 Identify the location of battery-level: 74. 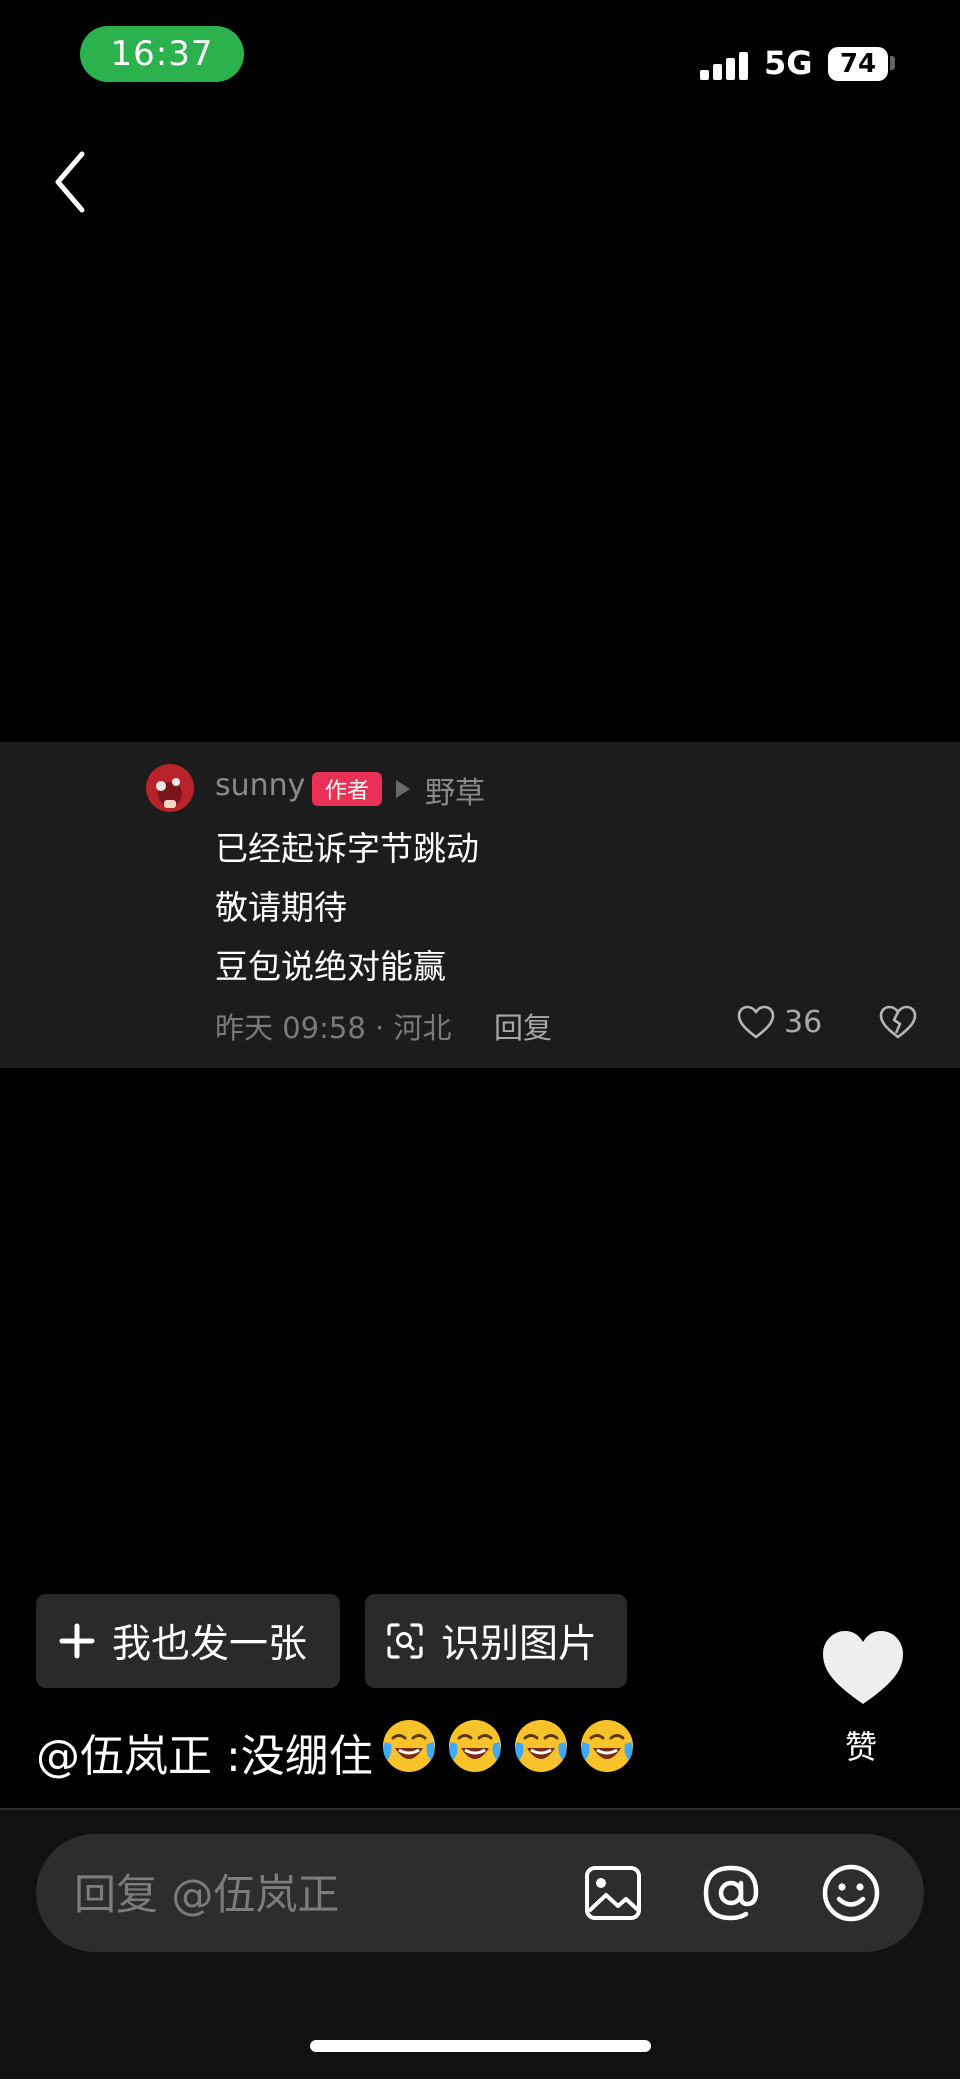
(858, 64).